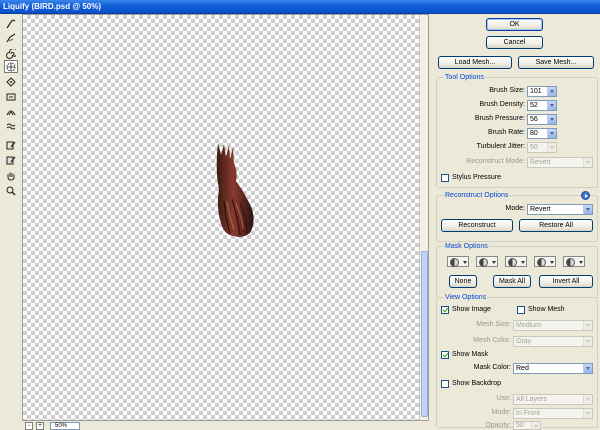  What do you see at coordinates (542, 133) in the screenshot?
I see `brush-rate-field: 80` at bounding box center [542, 133].